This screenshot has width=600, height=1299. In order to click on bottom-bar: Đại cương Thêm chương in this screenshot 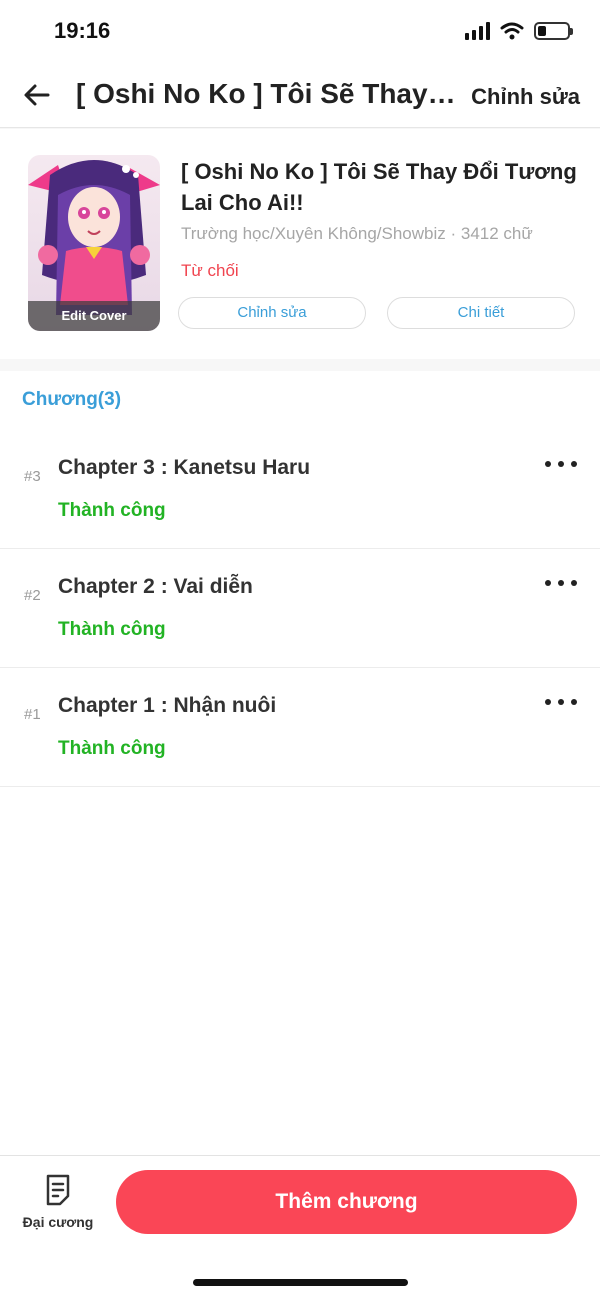, I will do `click(300, 1227)`.